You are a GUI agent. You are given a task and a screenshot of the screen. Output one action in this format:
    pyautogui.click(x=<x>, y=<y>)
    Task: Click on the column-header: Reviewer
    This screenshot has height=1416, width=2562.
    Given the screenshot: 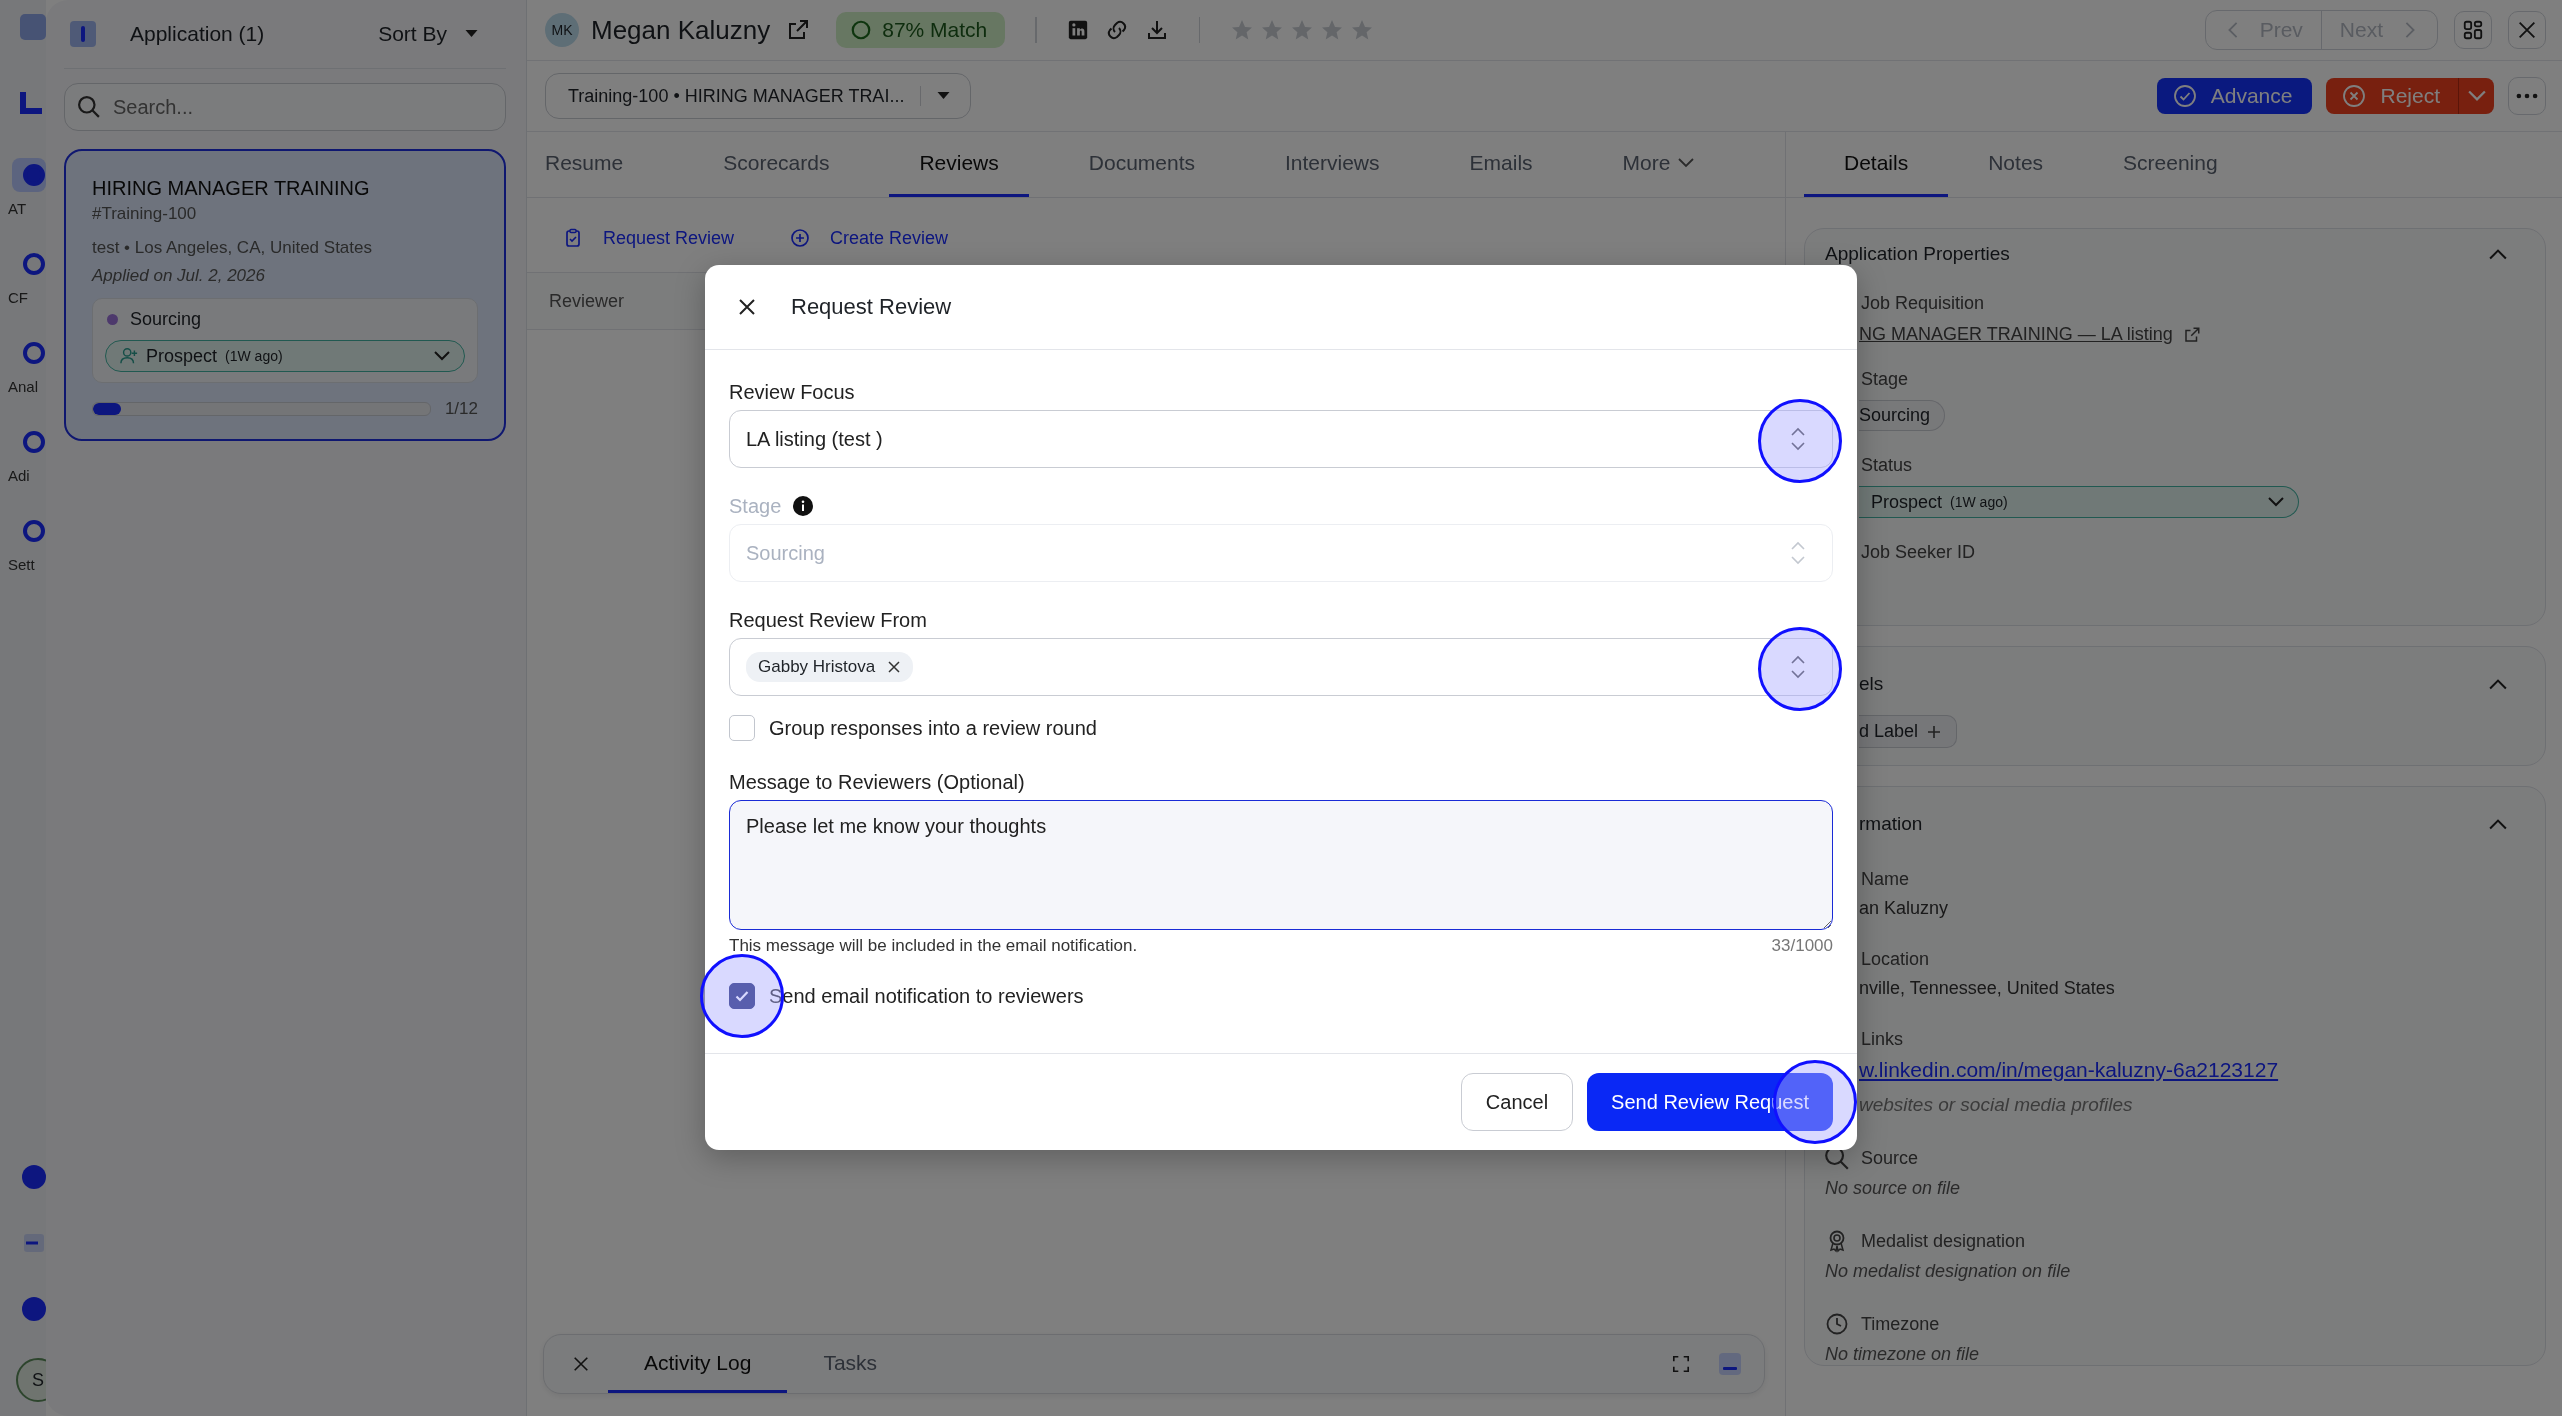 What is the action you would take?
    pyautogui.click(x=587, y=301)
    